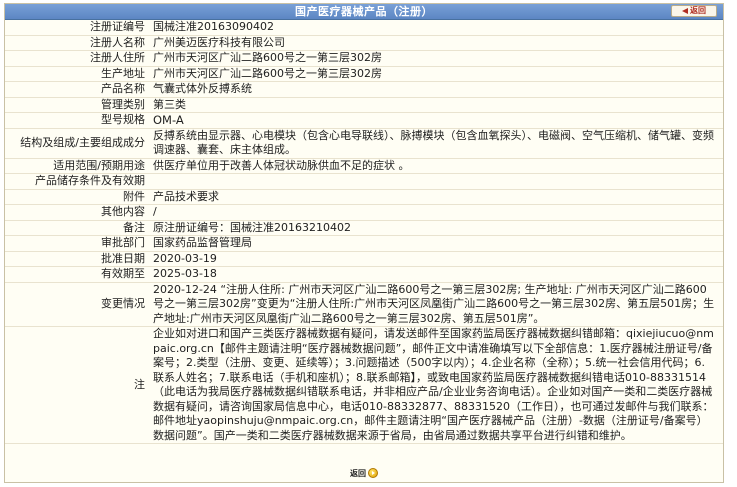 This screenshot has width=737, height=487. What do you see at coordinates (77, 181) in the screenshot?
I see `field-label: 产品储存条件及有效期` at bounding box center [77, 181].